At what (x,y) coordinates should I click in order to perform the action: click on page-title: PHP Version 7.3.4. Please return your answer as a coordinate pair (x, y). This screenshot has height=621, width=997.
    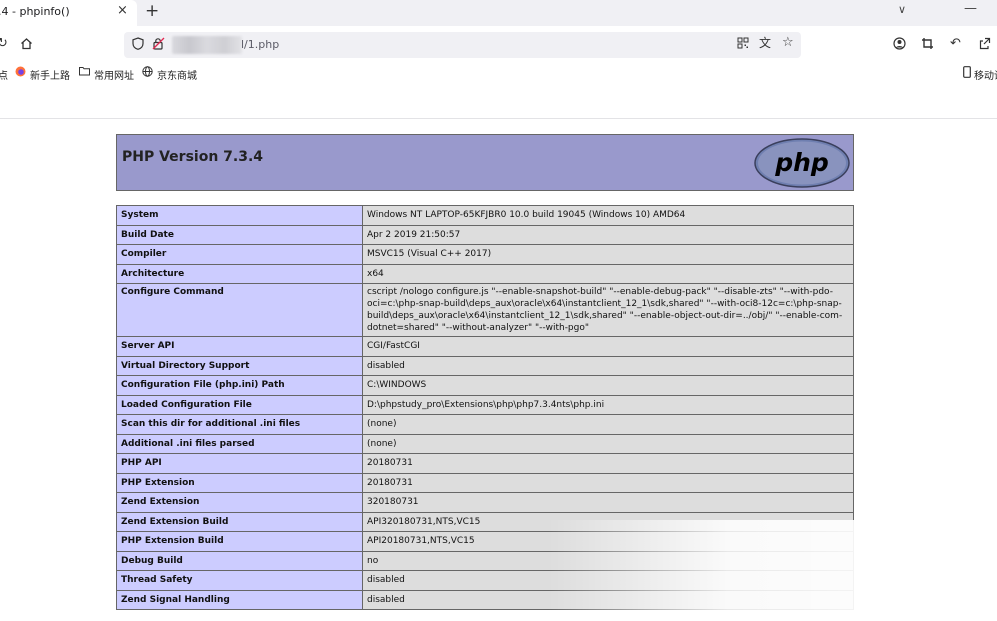
    Looking at the image, I should click on (193, 157).